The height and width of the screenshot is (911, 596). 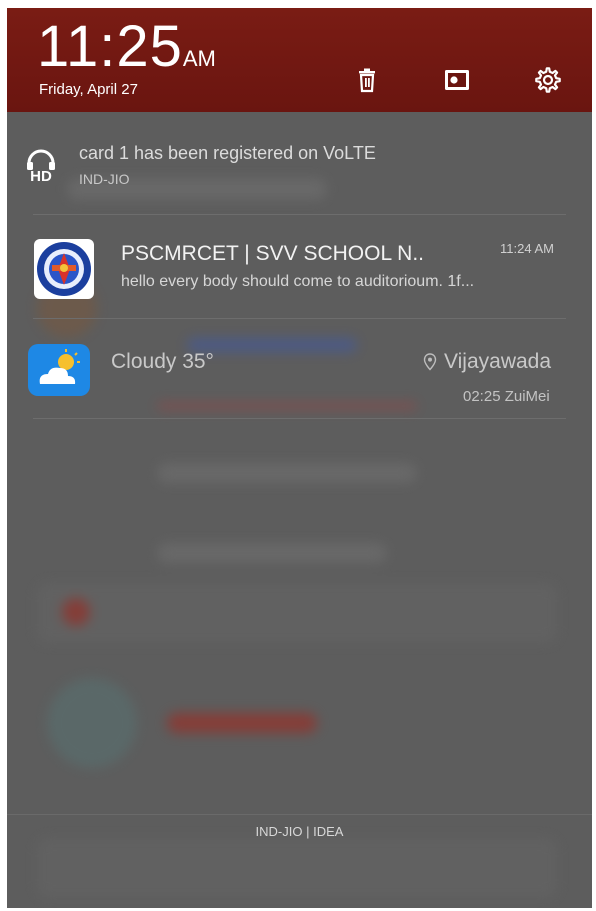 I want to click on clock-time: 11:25, so click(x=110, y=46).